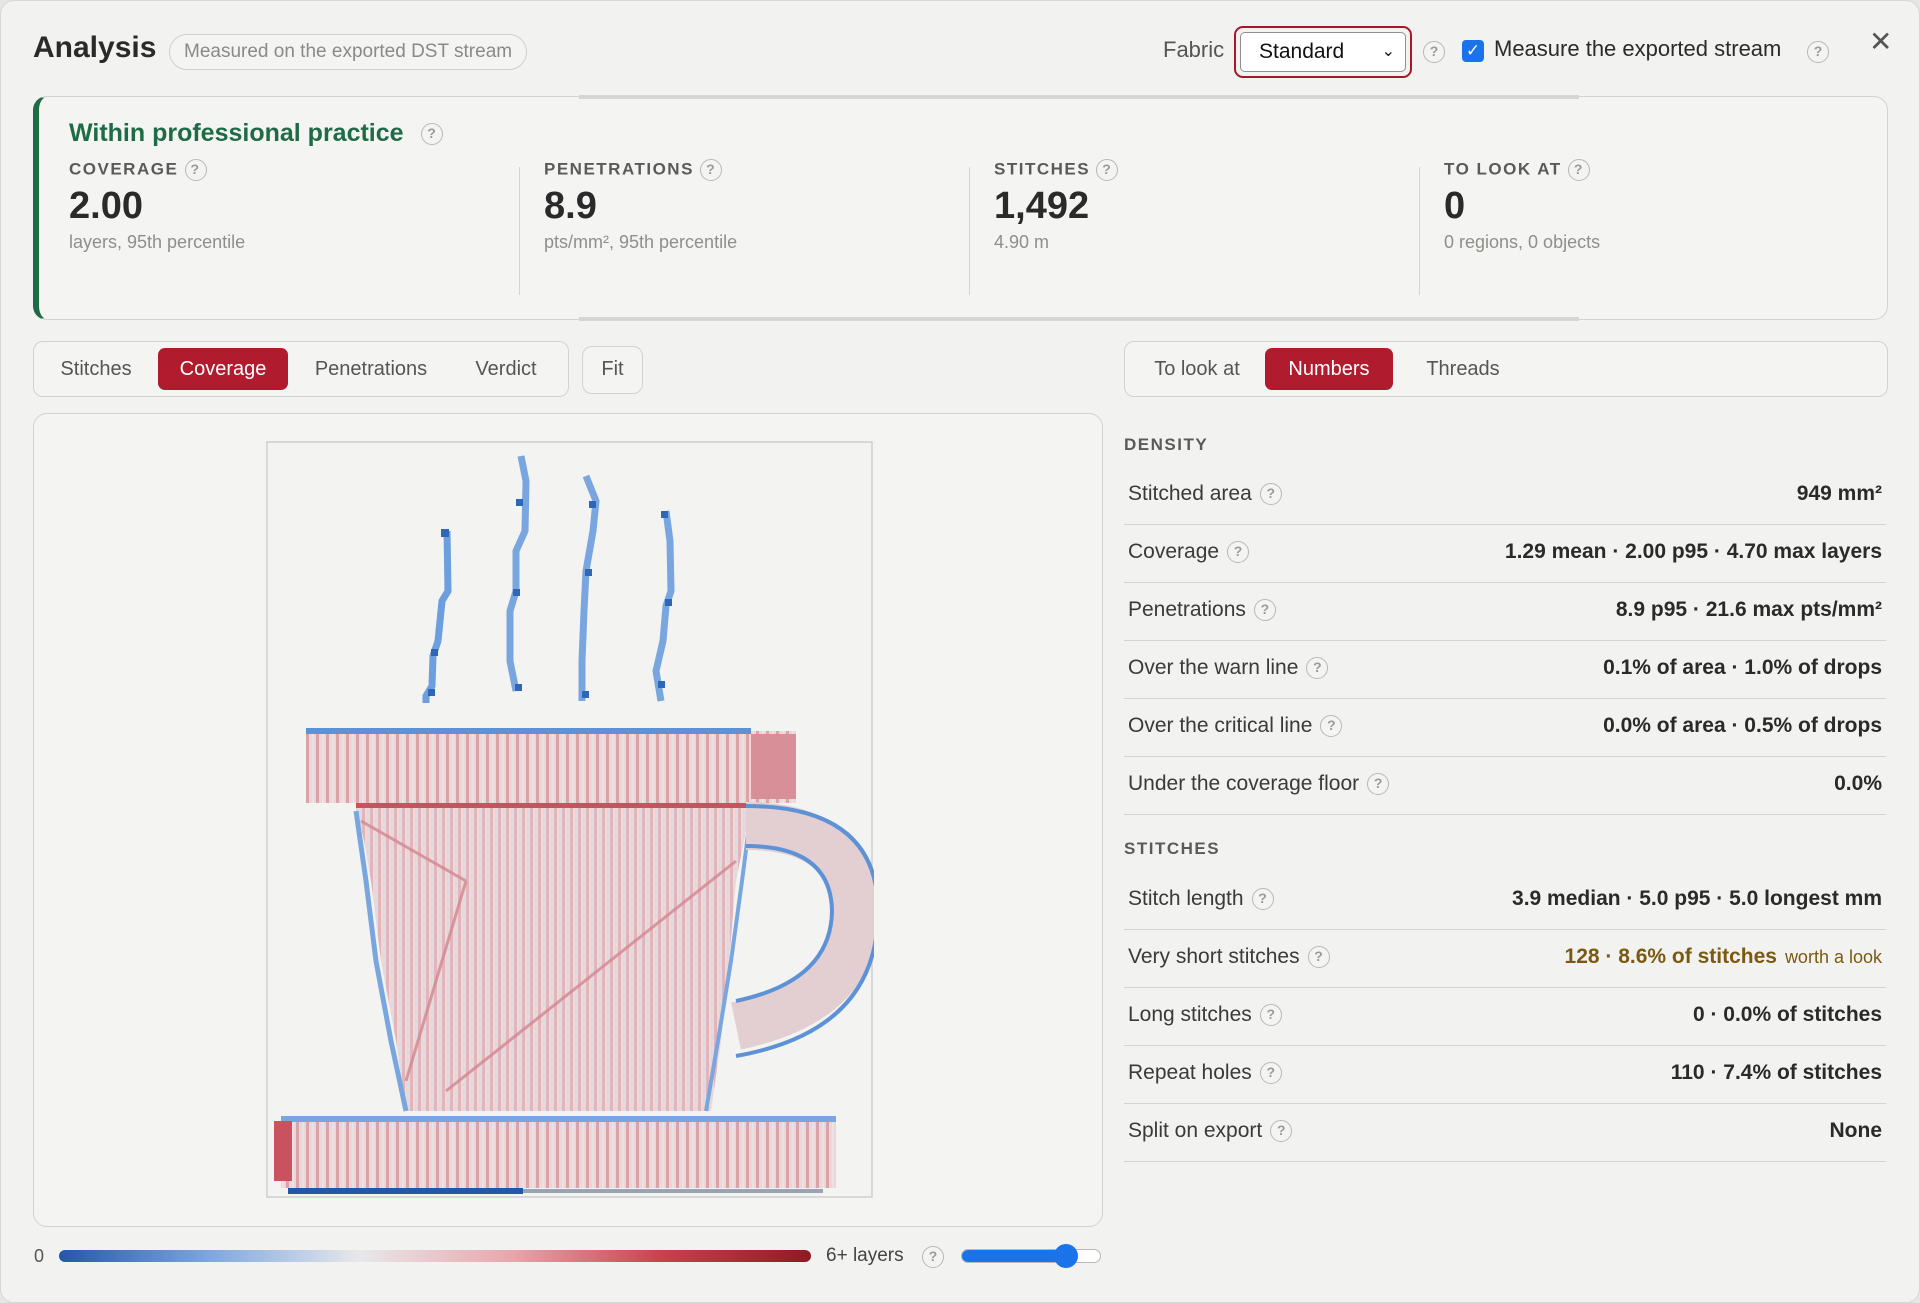 The height and width of the screenshot is (1303, 1920). What do you see at coordinates (1205, 494) in the screenshot?
I see `stat-label: Stitched area?` at bounding box center [1205, 494].